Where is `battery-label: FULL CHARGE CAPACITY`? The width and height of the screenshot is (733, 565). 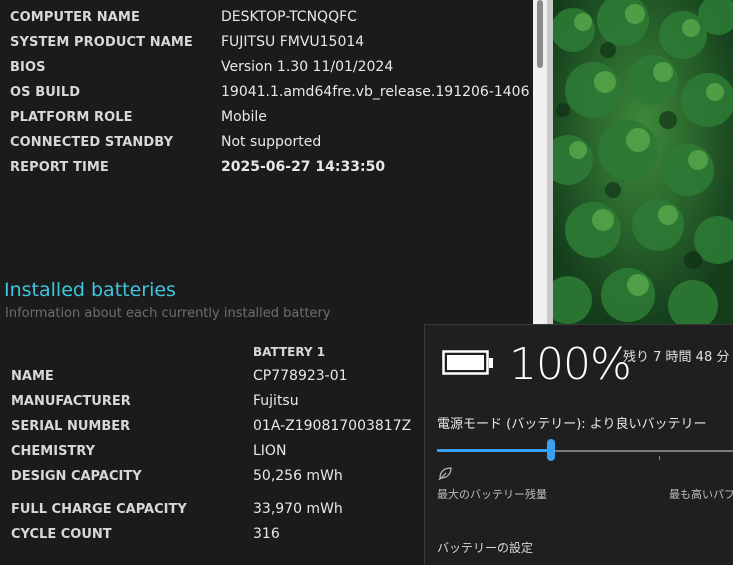
battery-label: FULL CHARGE CAPACITY is located at coordinates (99, 509).